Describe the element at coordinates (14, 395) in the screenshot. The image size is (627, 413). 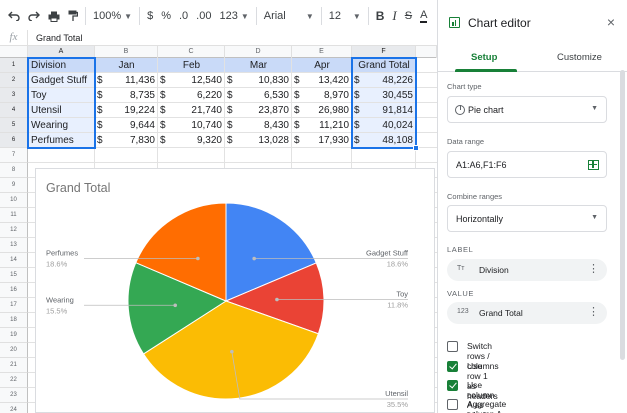
I see `row-header: 23` at that location.